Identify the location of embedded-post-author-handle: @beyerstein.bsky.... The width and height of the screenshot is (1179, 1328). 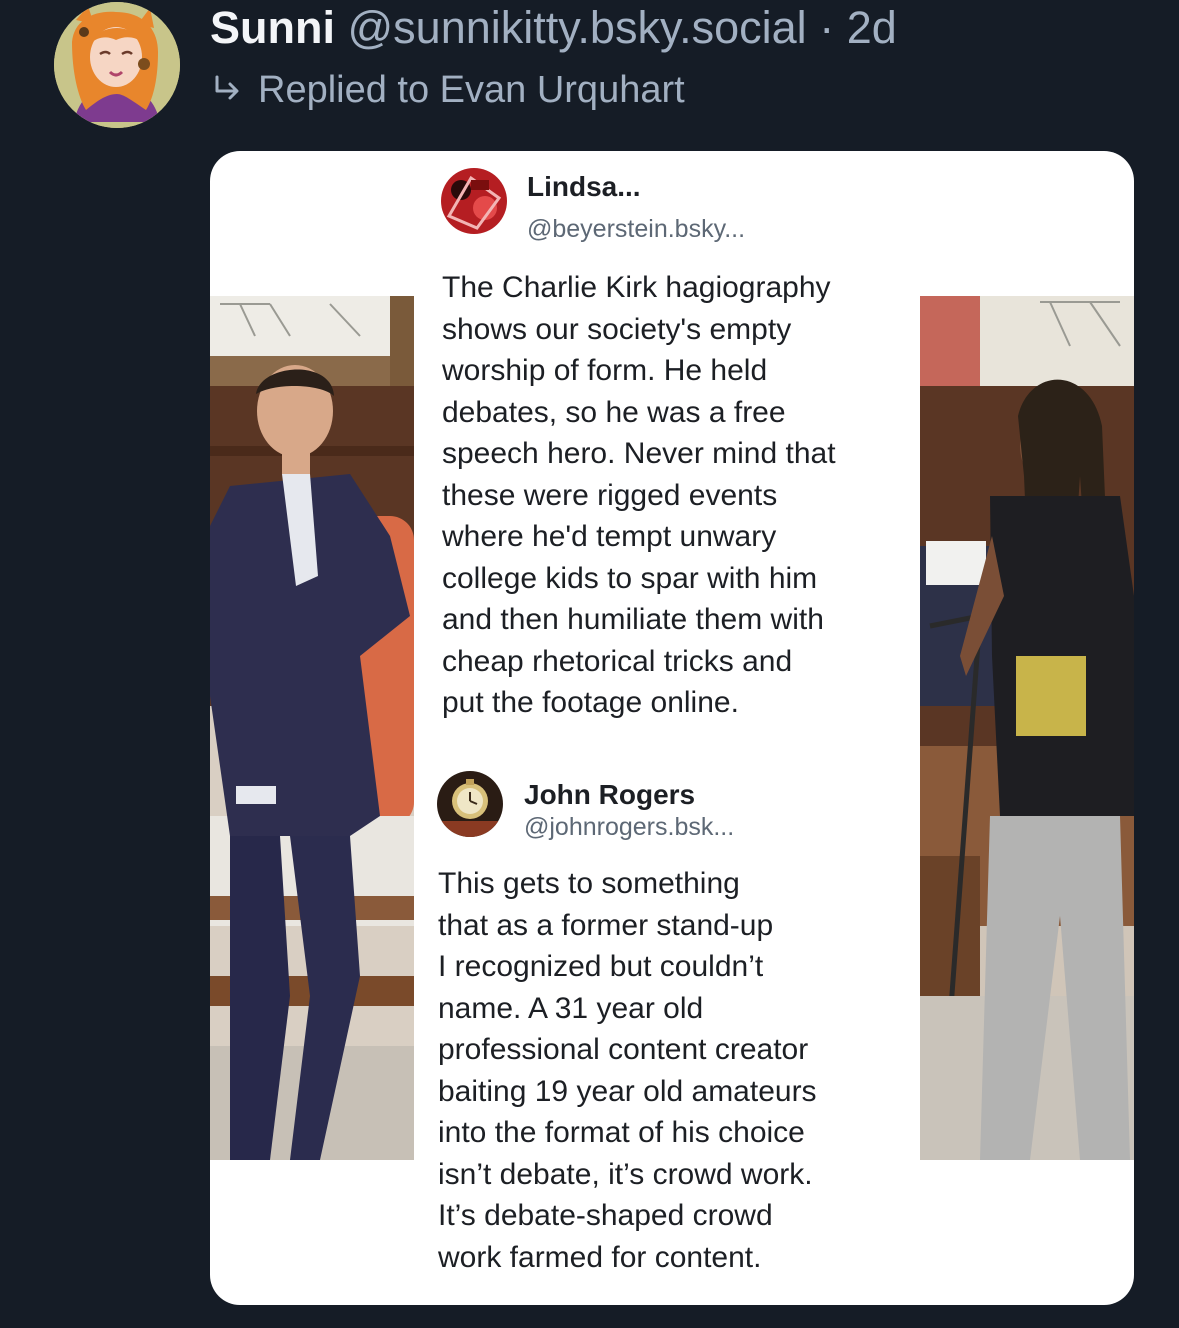
(636, 229).